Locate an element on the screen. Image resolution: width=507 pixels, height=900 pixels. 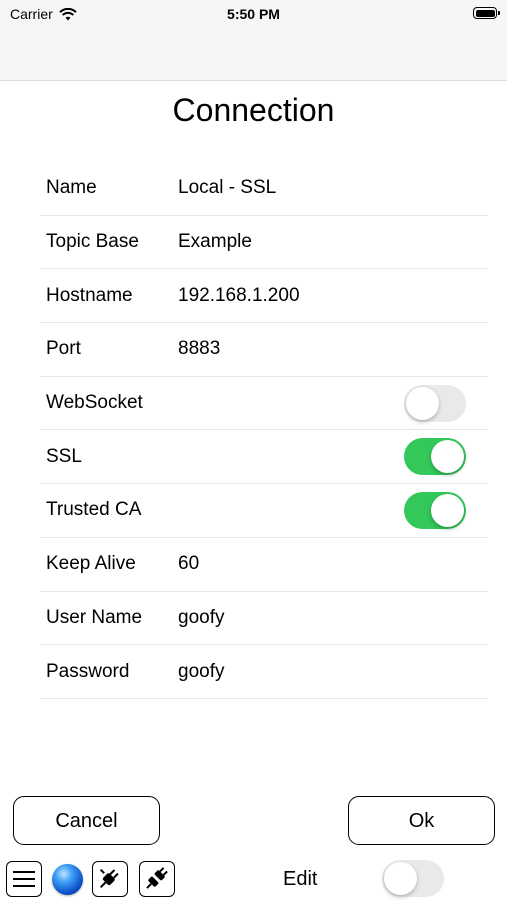
name-input: Local - SSL is located at coordinates (227, 188).